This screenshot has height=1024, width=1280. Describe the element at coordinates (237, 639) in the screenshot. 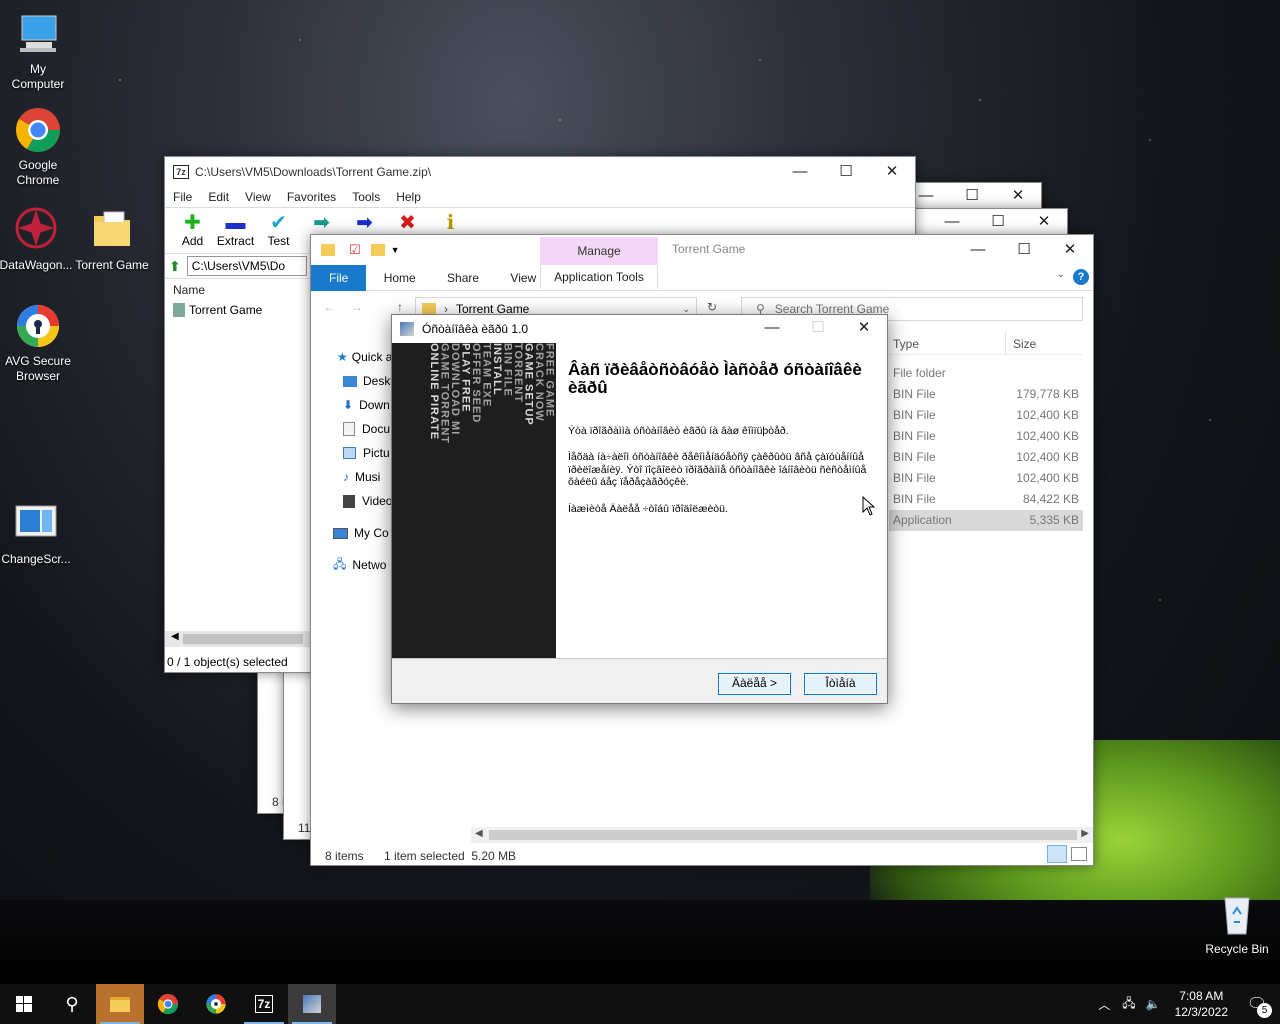

I see `horizontal-scrollbar: ◀` at that location.